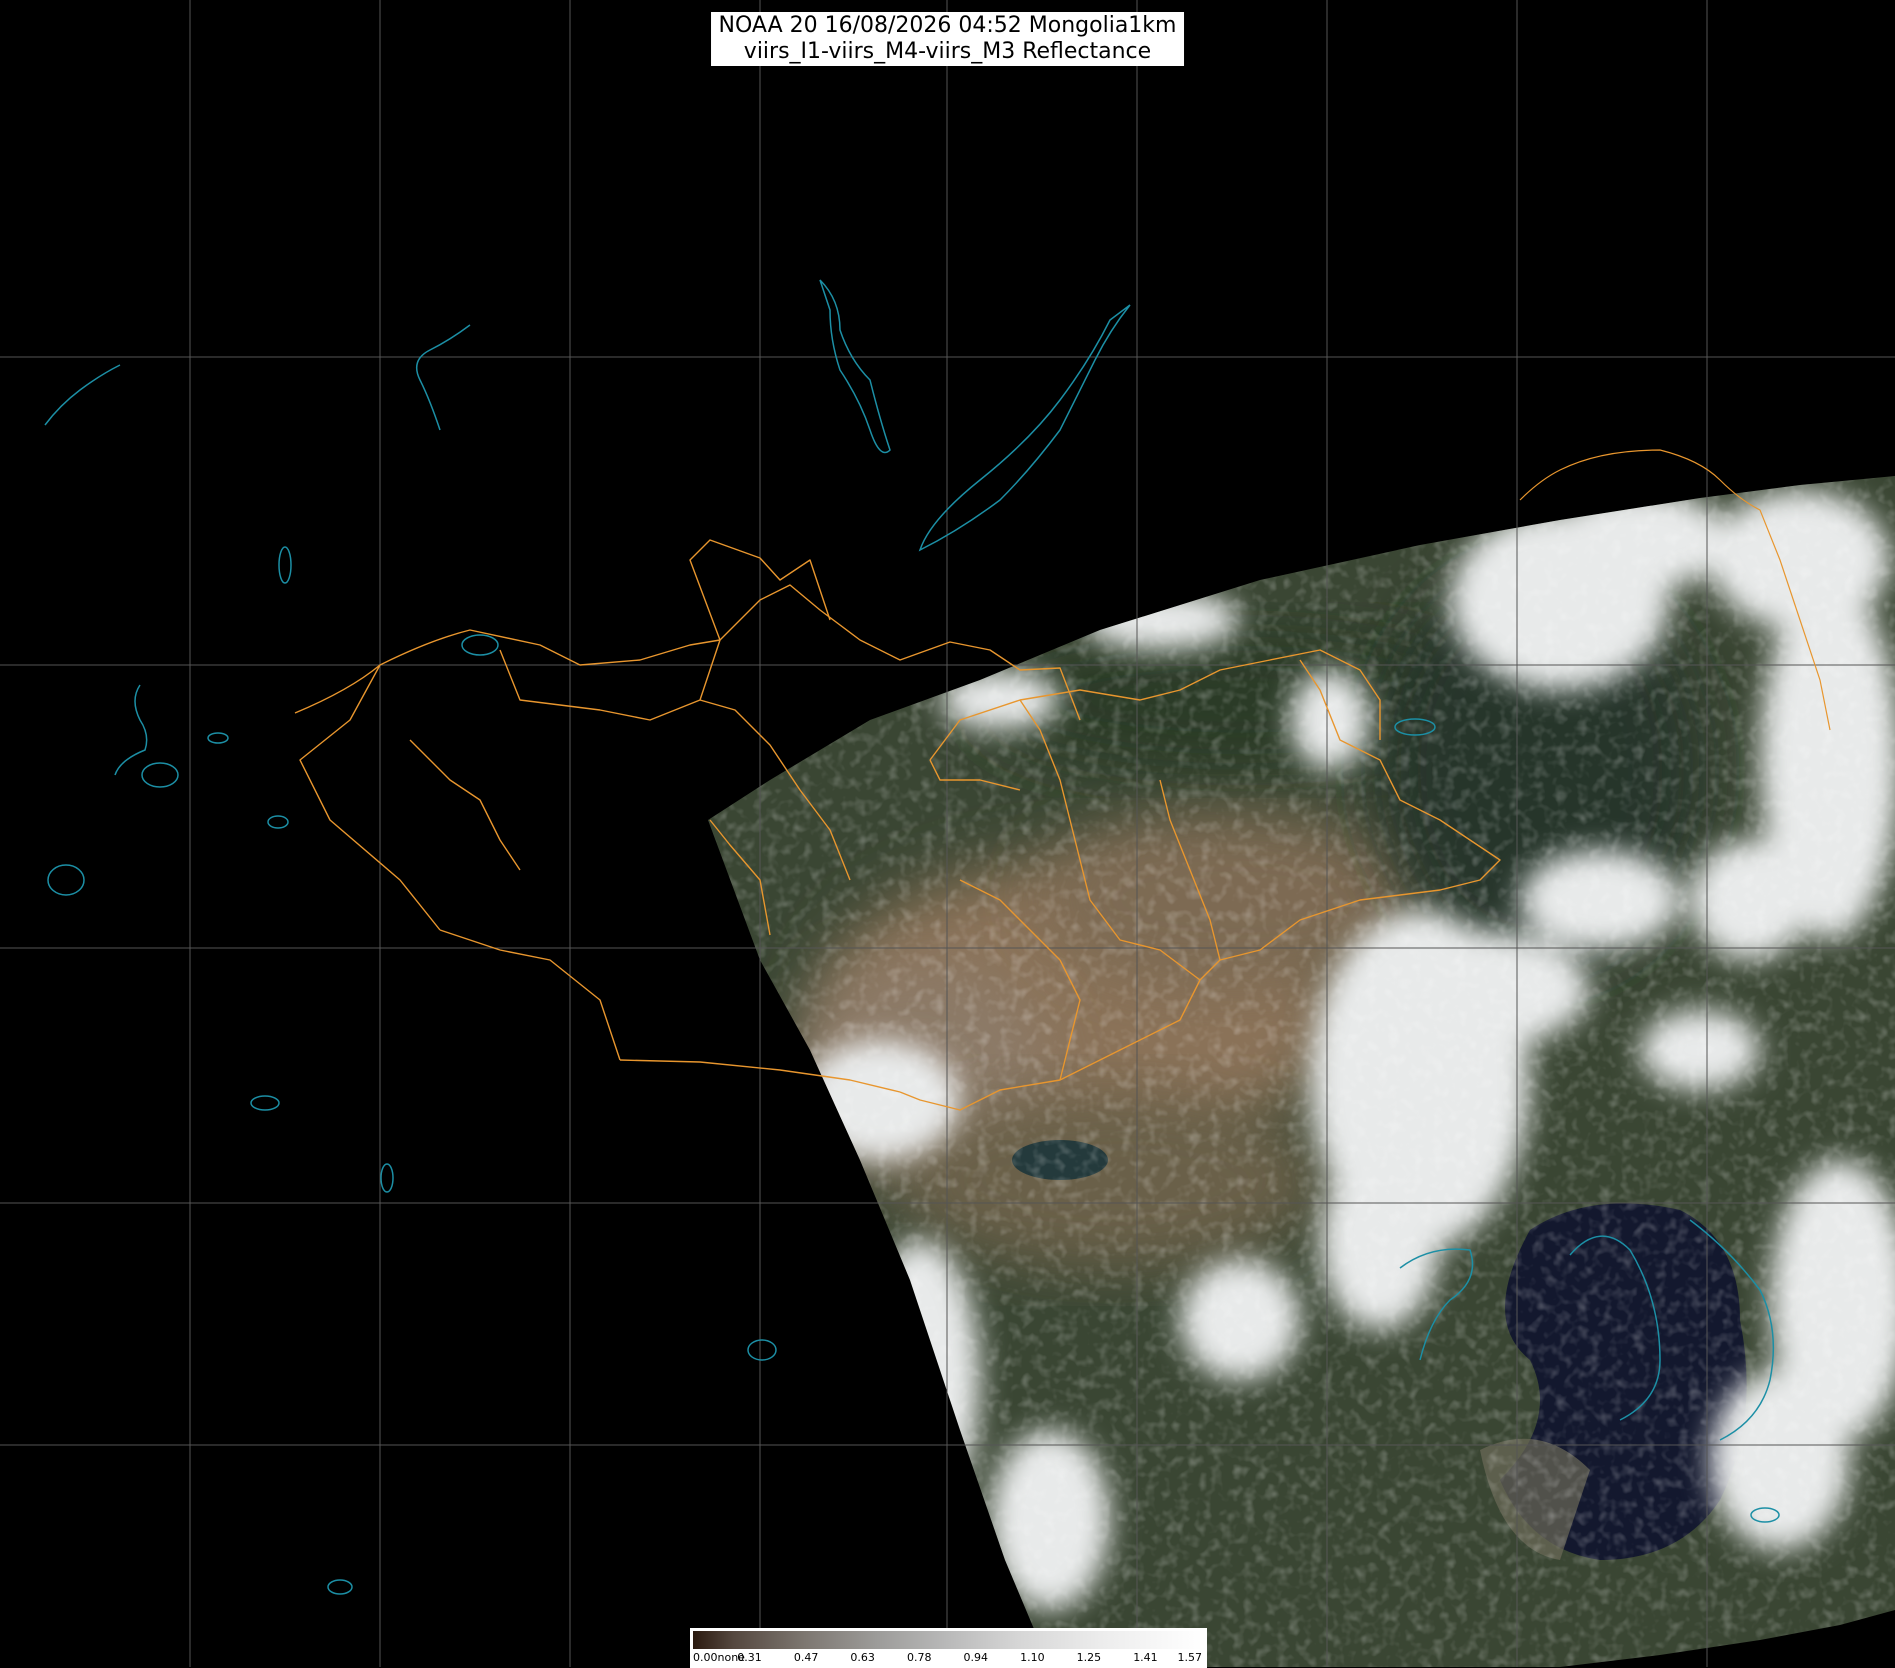 The image size is (1895, 1668). What do you see at coordinates (806, 1657) in the screenshot?
I see `colorbar-tick-label: 0.47` at bounding box center [806, 1657].